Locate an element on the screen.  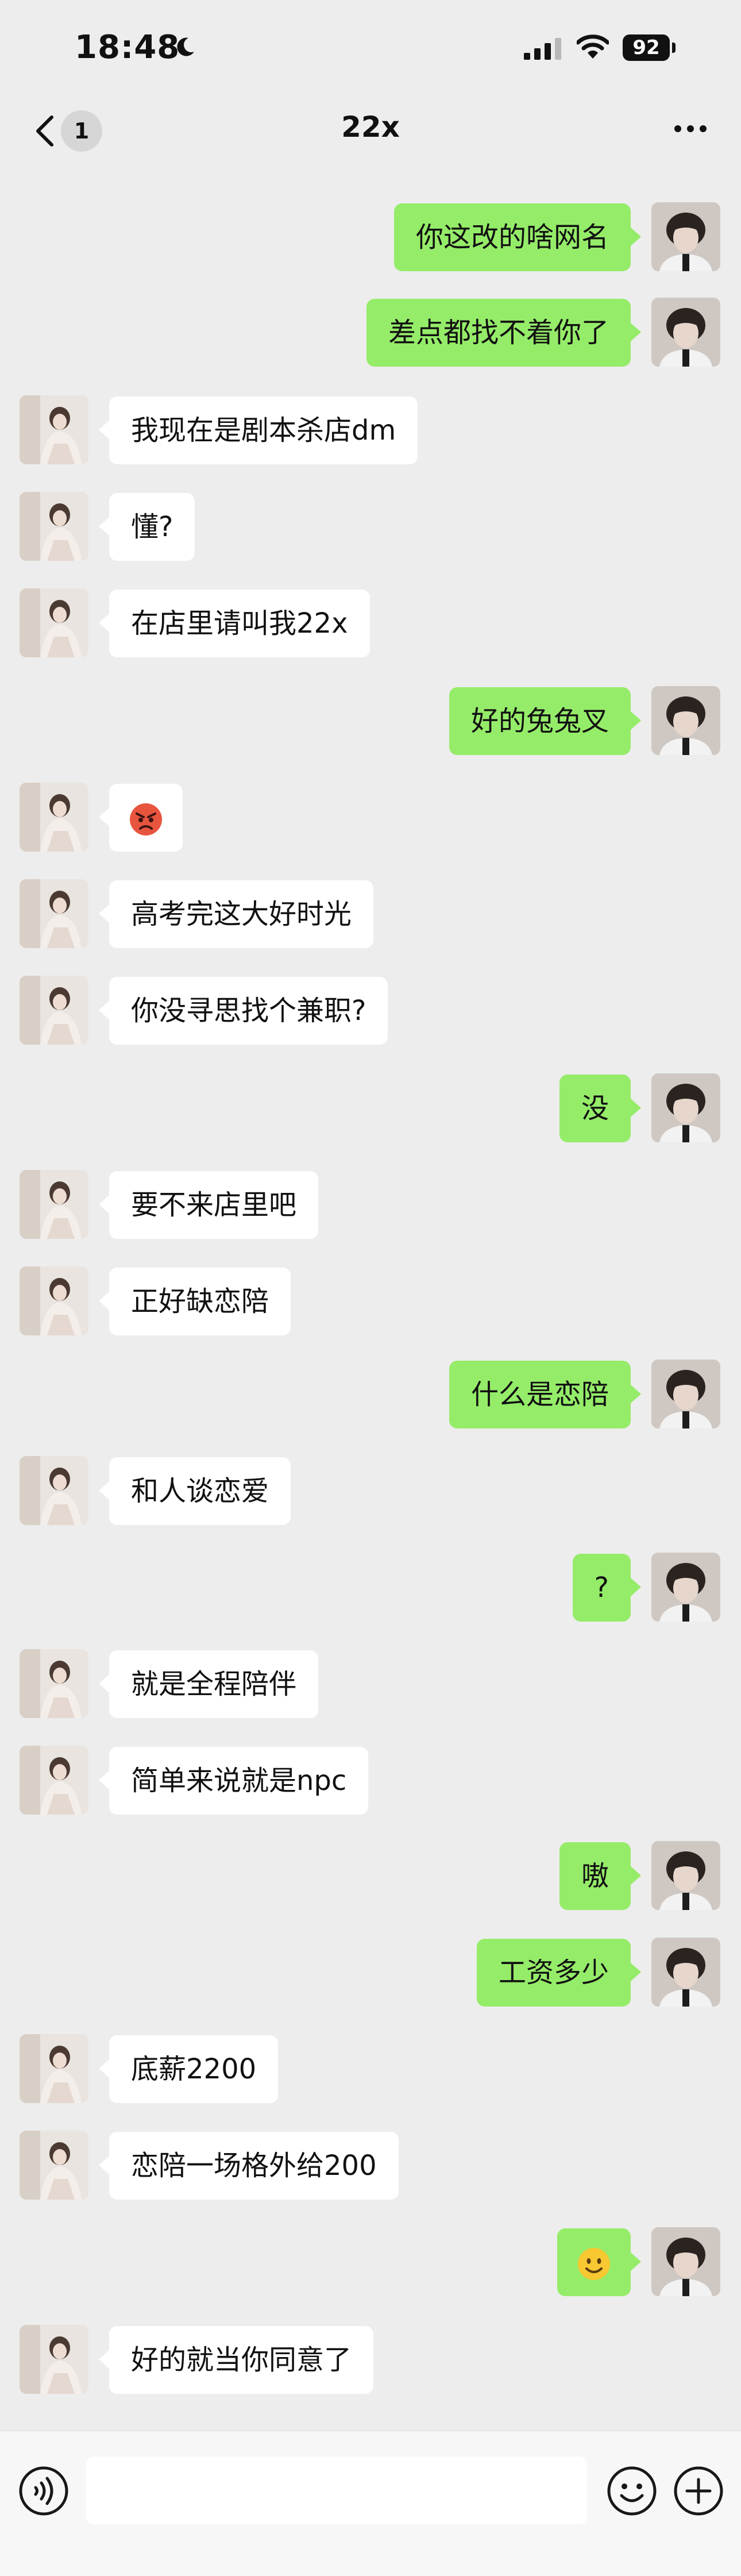
message-bubble: 好的就当你同意了 is located at coordinates (236, 2360).